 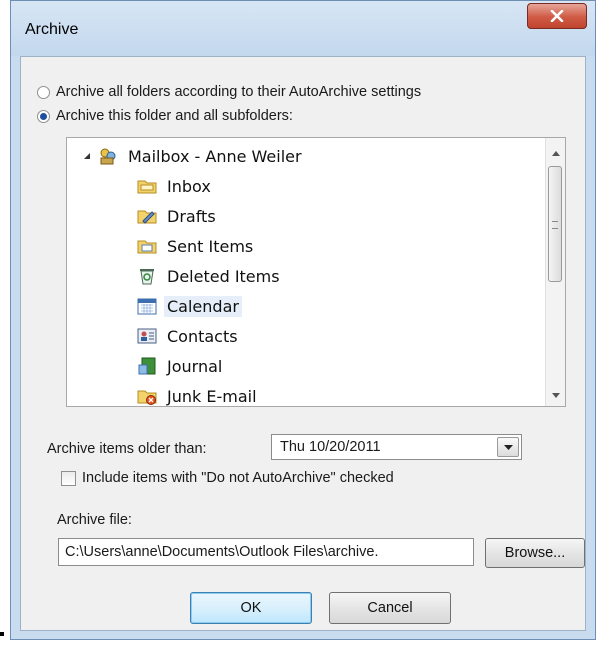 I want to click on ok-button: OK, so click(x=251, y=608).